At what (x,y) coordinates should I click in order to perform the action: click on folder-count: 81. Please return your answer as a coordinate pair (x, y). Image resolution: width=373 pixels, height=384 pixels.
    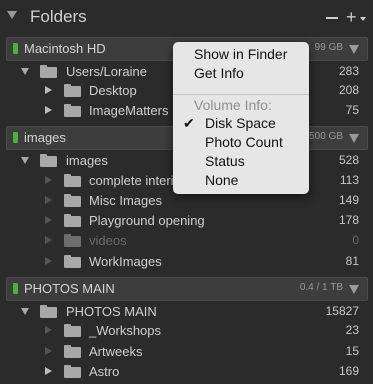
    Looking at the image, I should click on (352, 261).